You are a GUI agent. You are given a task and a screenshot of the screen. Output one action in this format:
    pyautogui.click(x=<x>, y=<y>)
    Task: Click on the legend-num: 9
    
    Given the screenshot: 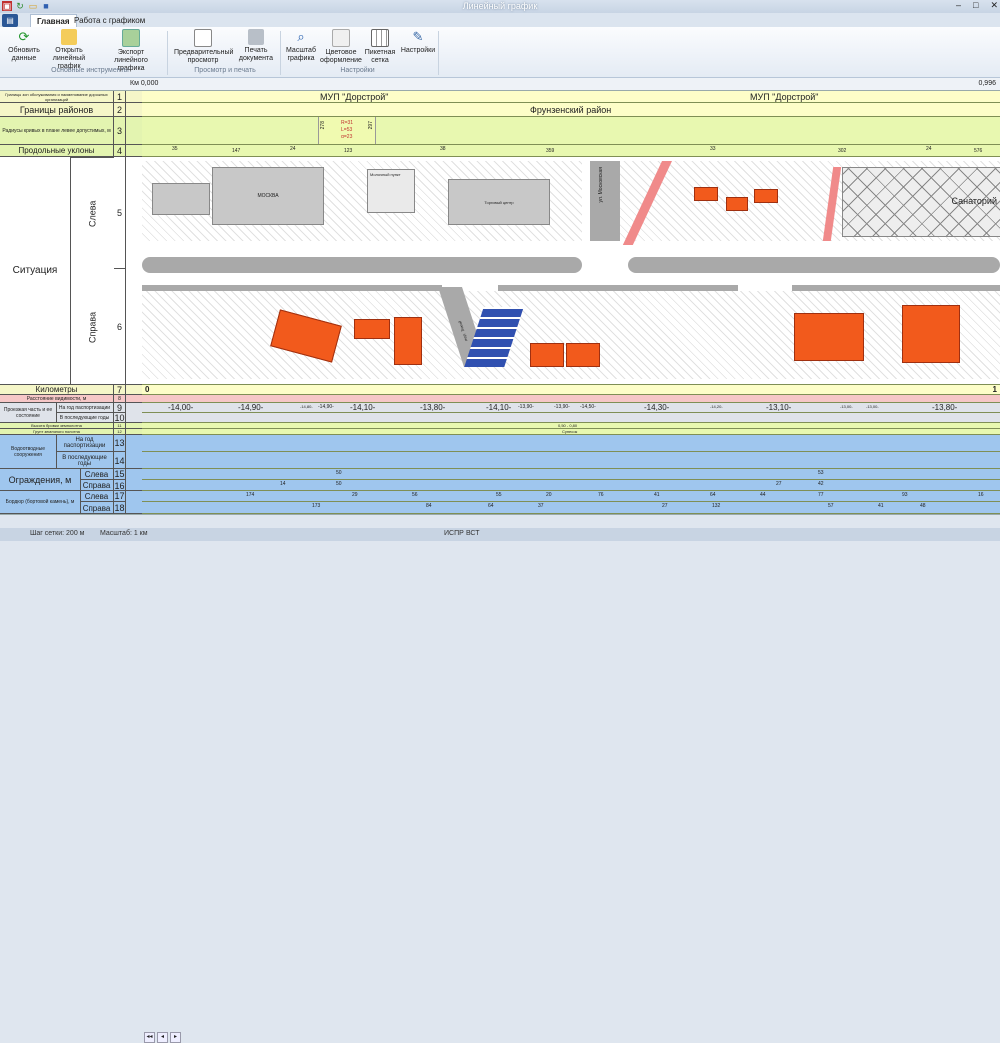 What is the action you would take?
    pyautogui.click(x=120, y=408)
    